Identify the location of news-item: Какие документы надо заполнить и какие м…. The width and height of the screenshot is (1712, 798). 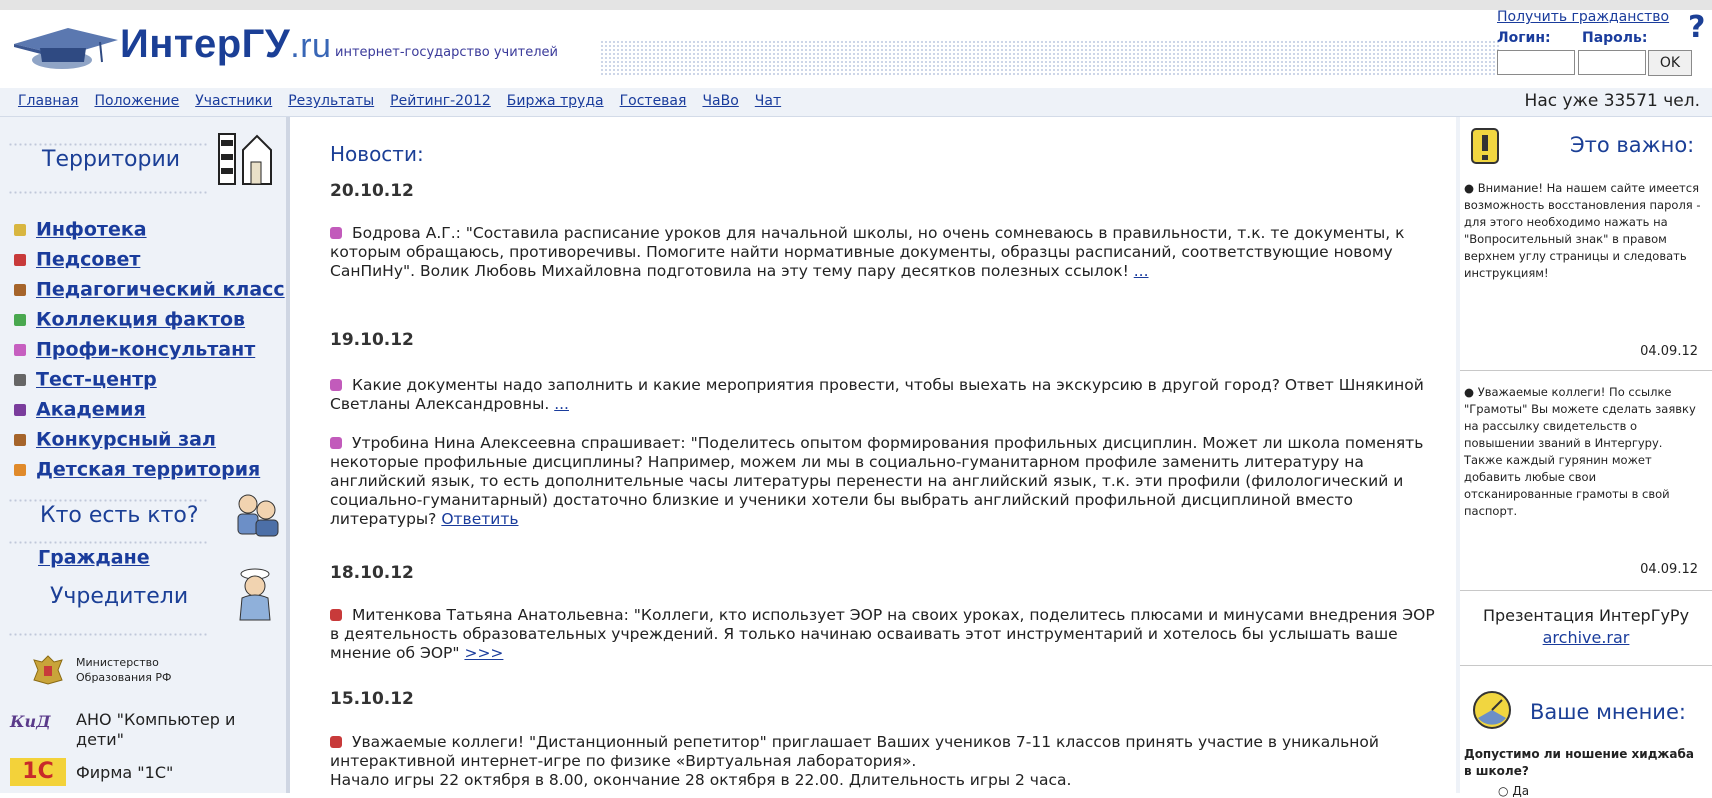
(877, 394).